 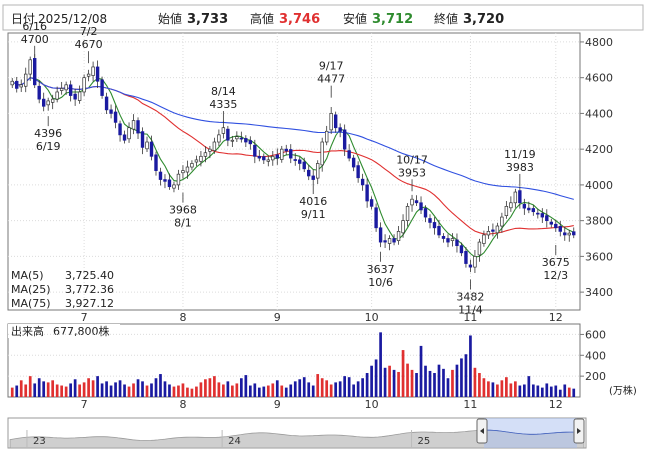 What do you see at coordinates (595, 334) in the screenshot?
I see `volume-tick-label: 600` at bounding box center [595, 334].